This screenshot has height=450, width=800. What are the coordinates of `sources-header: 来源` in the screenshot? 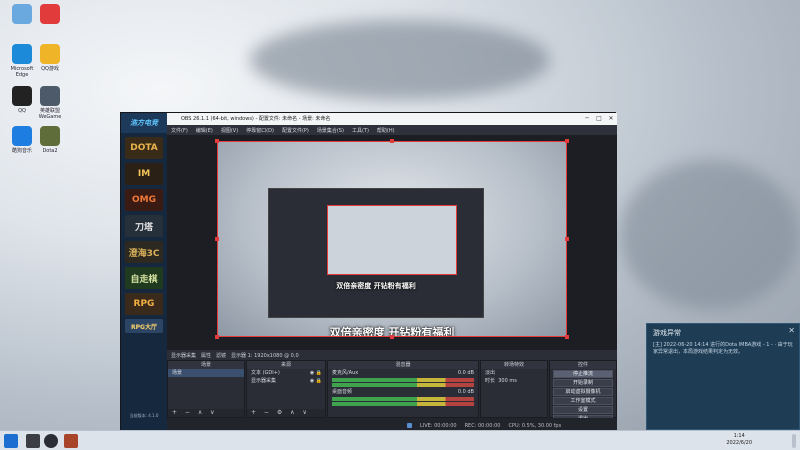 It's located at (286, 365).